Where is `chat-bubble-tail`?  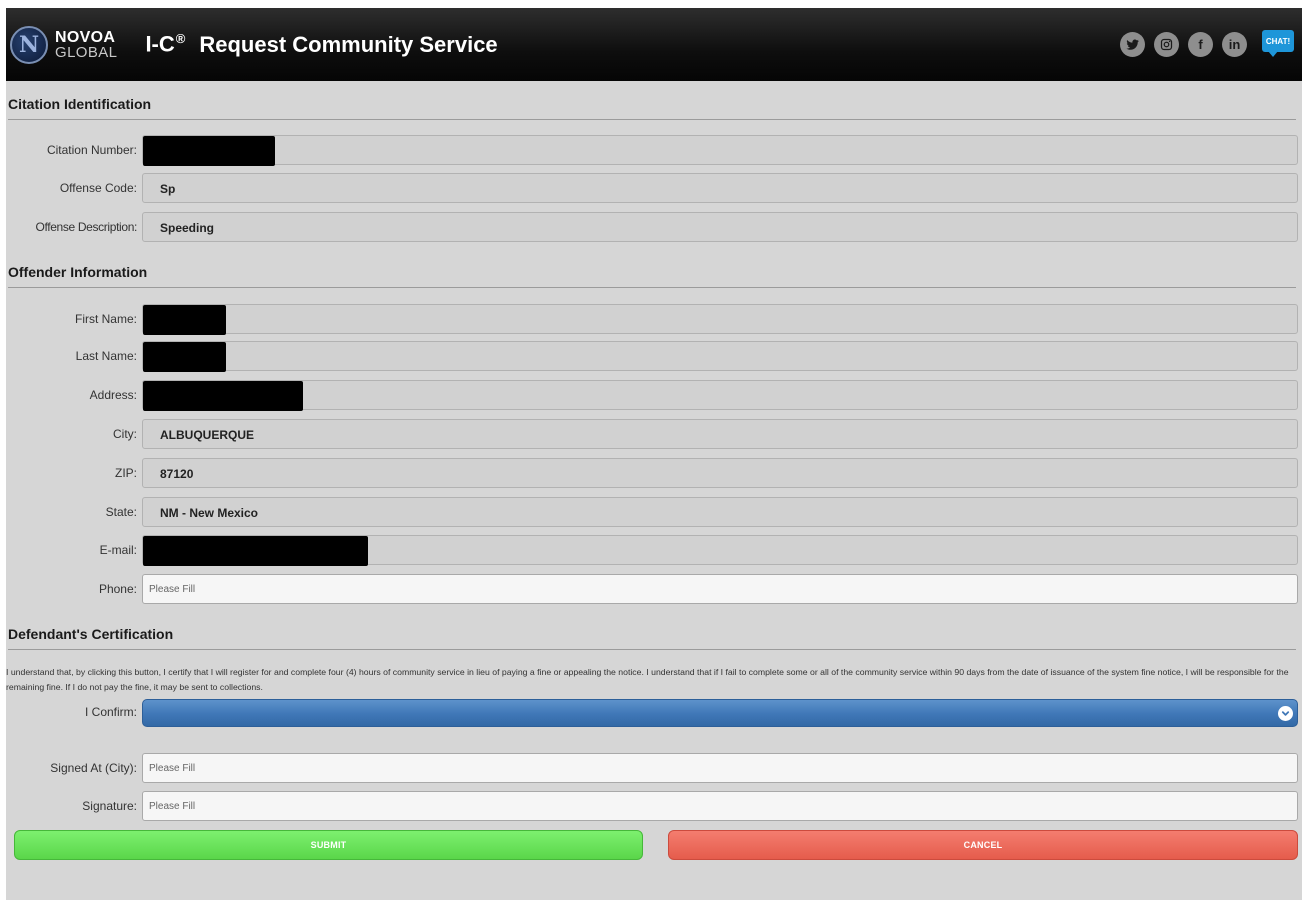
chat-bubble-tail is located at coordinates (1273, 54).